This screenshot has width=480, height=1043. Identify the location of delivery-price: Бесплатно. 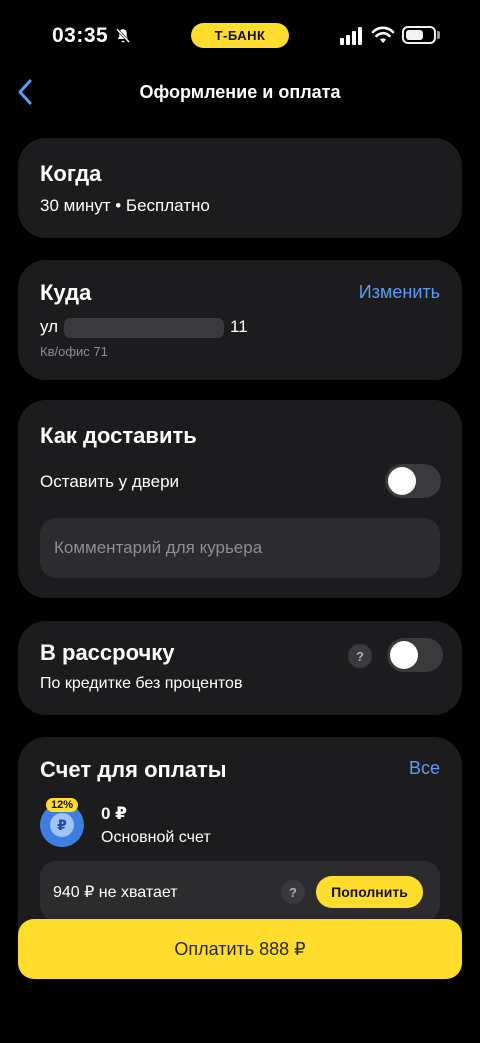
(167, 205).